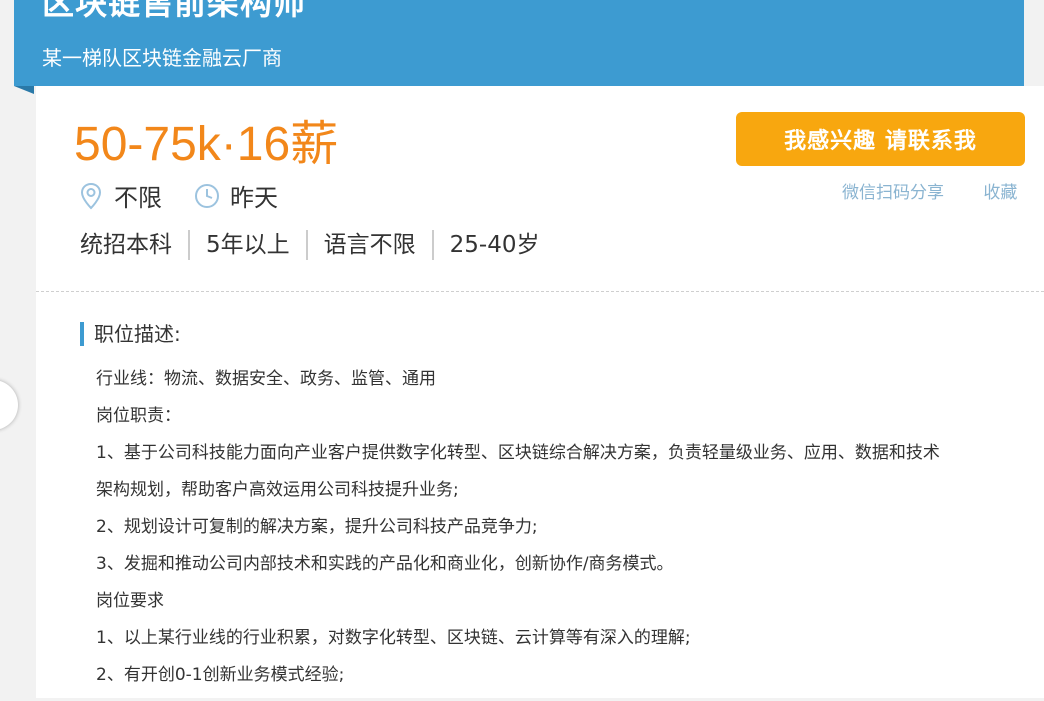  What do you see at coordinates (130, 334) in the screenshot?
I see `description-title: 职位描述:` at bounding box center [130, 334].